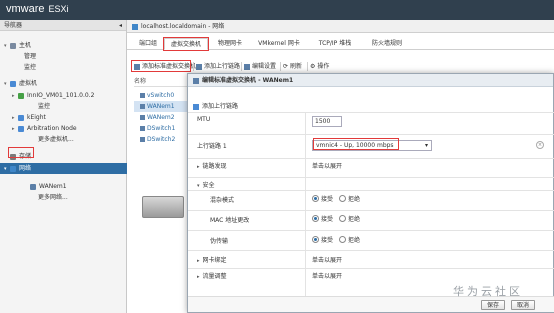  What do you see at coordinates (540, 145) in the screenshot?
I see `remove-uplink-icon: ×` at bounding box center [540, 145].